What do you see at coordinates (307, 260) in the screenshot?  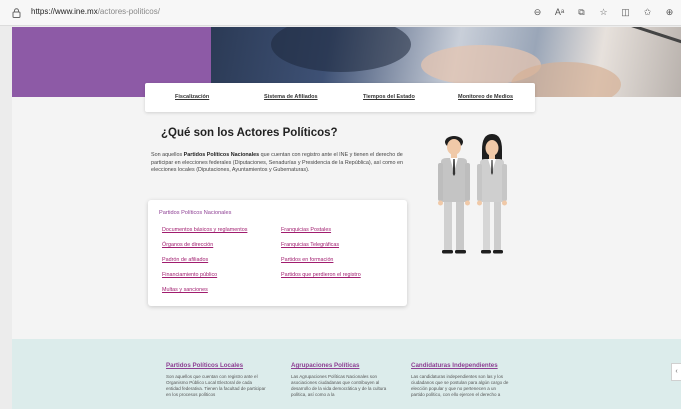 I see `link-partidos-formacion: Partidos en formación` at bounding box center [307, 260].